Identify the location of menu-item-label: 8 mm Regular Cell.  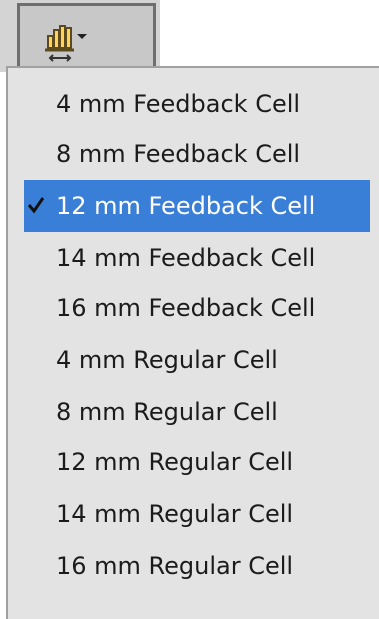
(167, 412).